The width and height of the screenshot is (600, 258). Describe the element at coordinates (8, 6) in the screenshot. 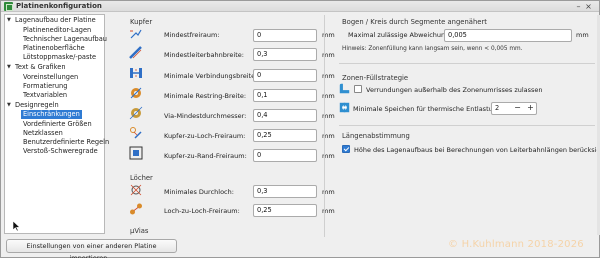

I see `app-icon` at that location.